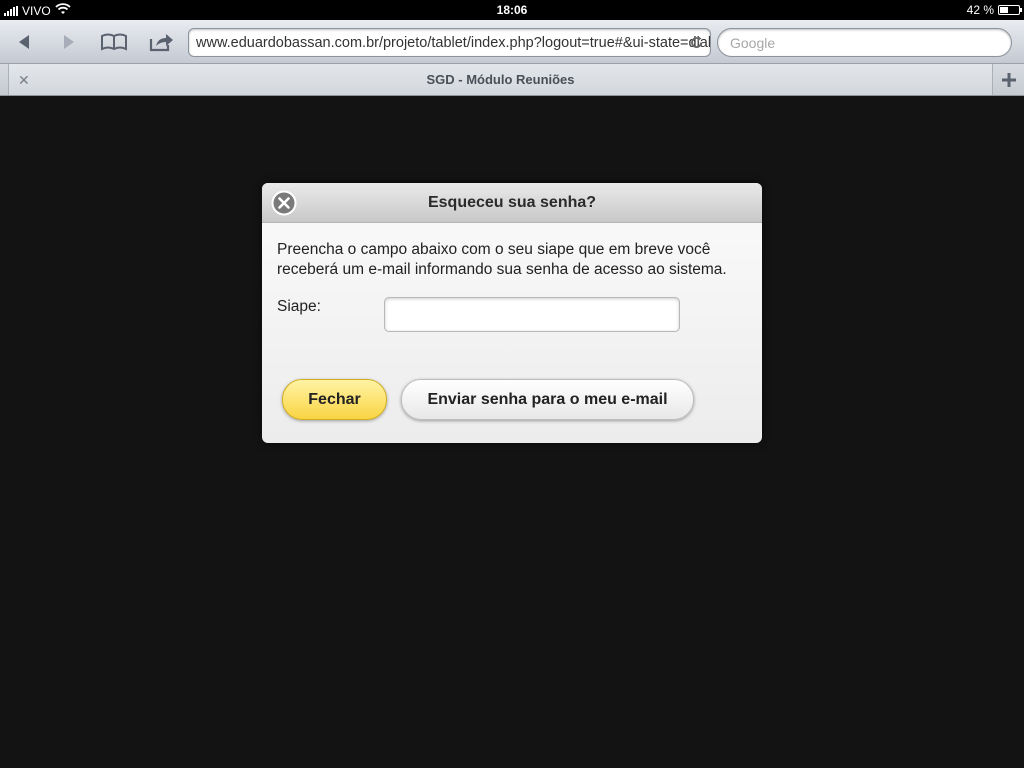 This screenshot has width=1024, height=768. Describe the element at coordinates (532, 314) in the screenshot. I see `siape-input` at that location.